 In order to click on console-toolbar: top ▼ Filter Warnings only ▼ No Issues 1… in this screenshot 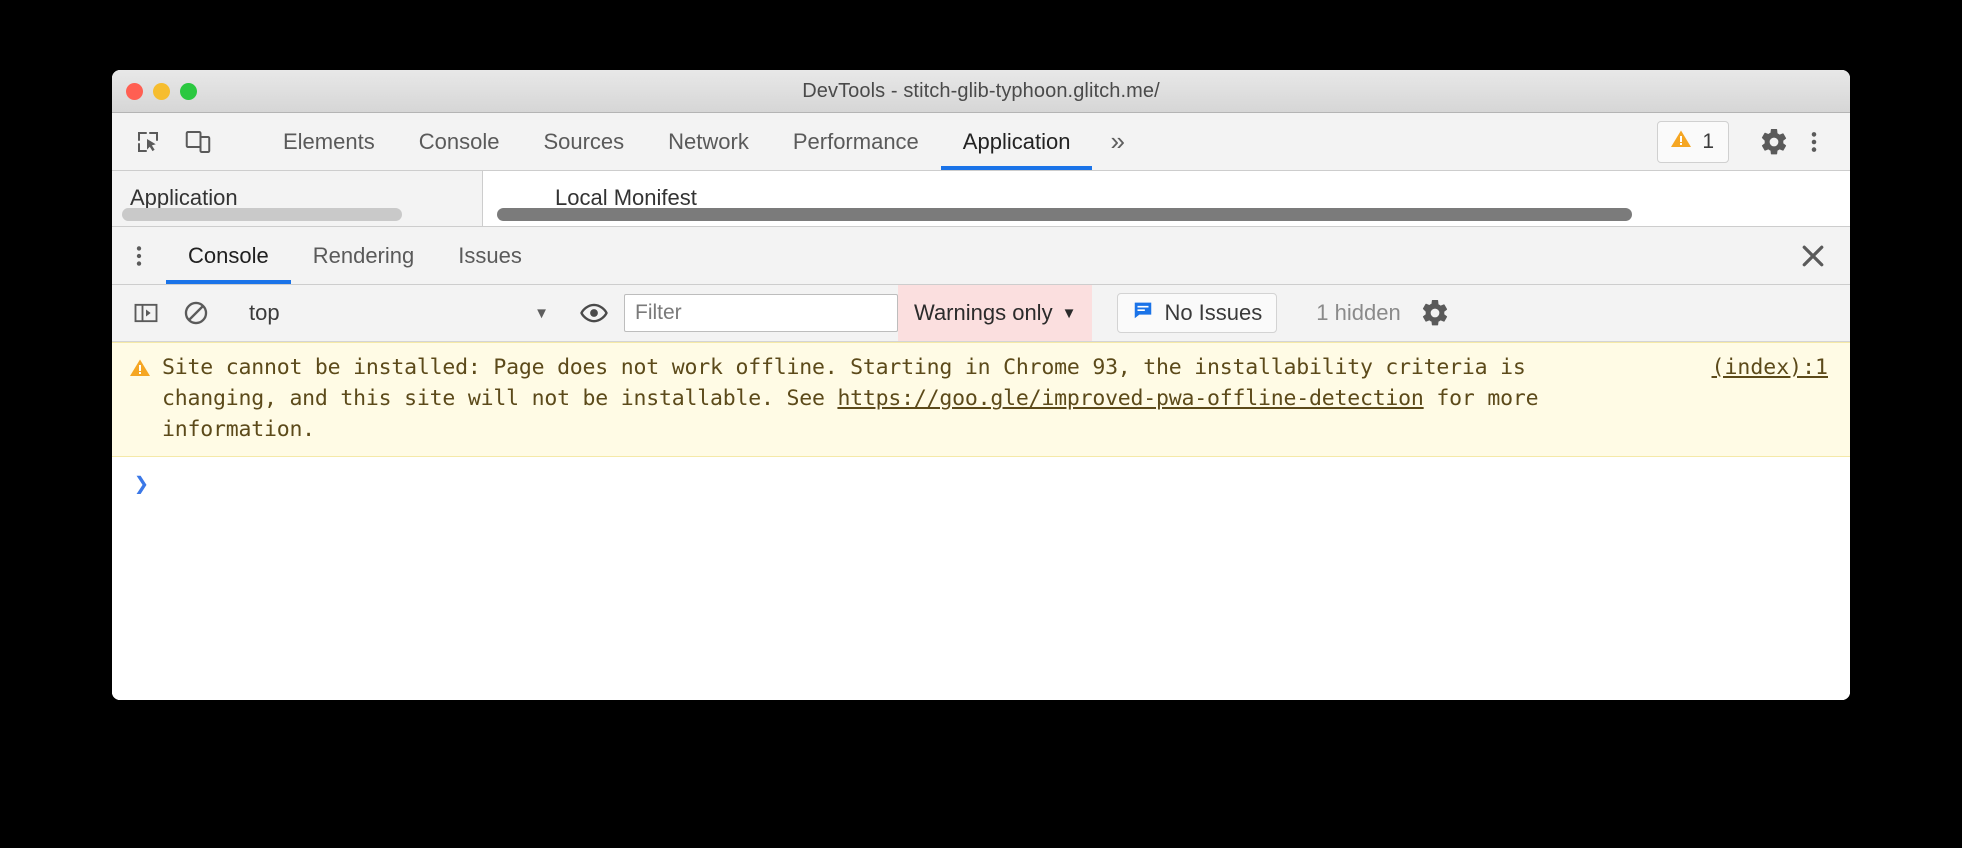, I will do `click(981, 313)`.